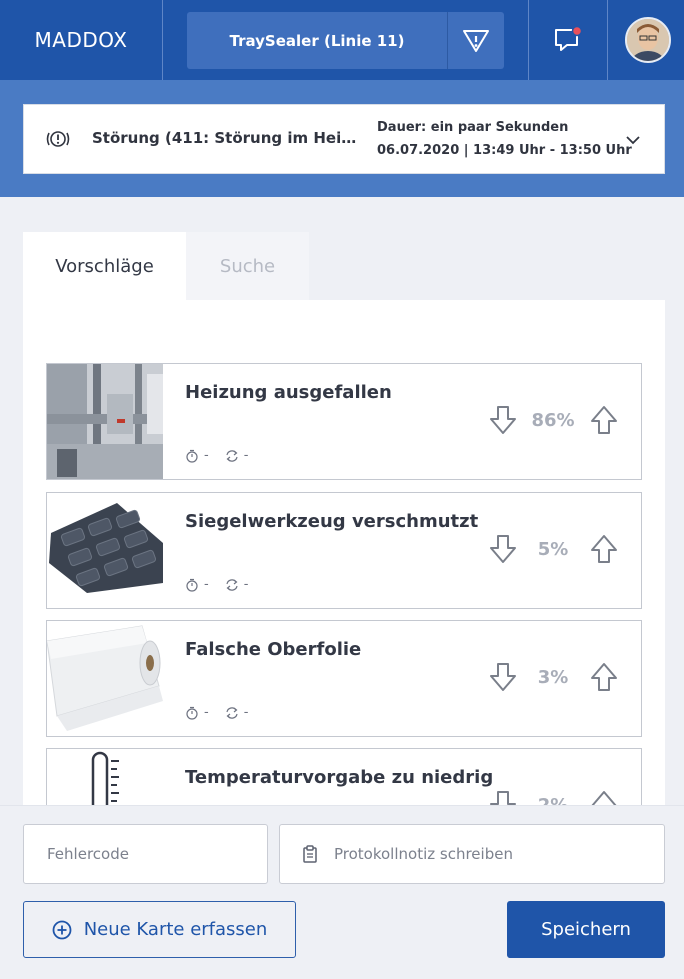 This screenshot has height=979, width=684. Describe the element at coordinates (553, 549) in the screenshot. I see `confidence-percent: 5%` at that location.